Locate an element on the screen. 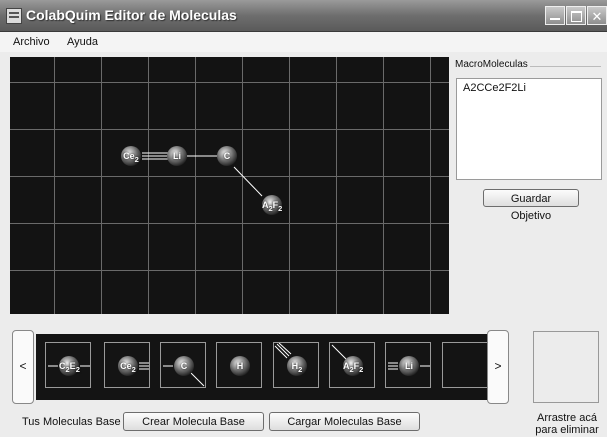  create-base-molecule-button: Crear Molecula Base is located at coordinates (193, 421).